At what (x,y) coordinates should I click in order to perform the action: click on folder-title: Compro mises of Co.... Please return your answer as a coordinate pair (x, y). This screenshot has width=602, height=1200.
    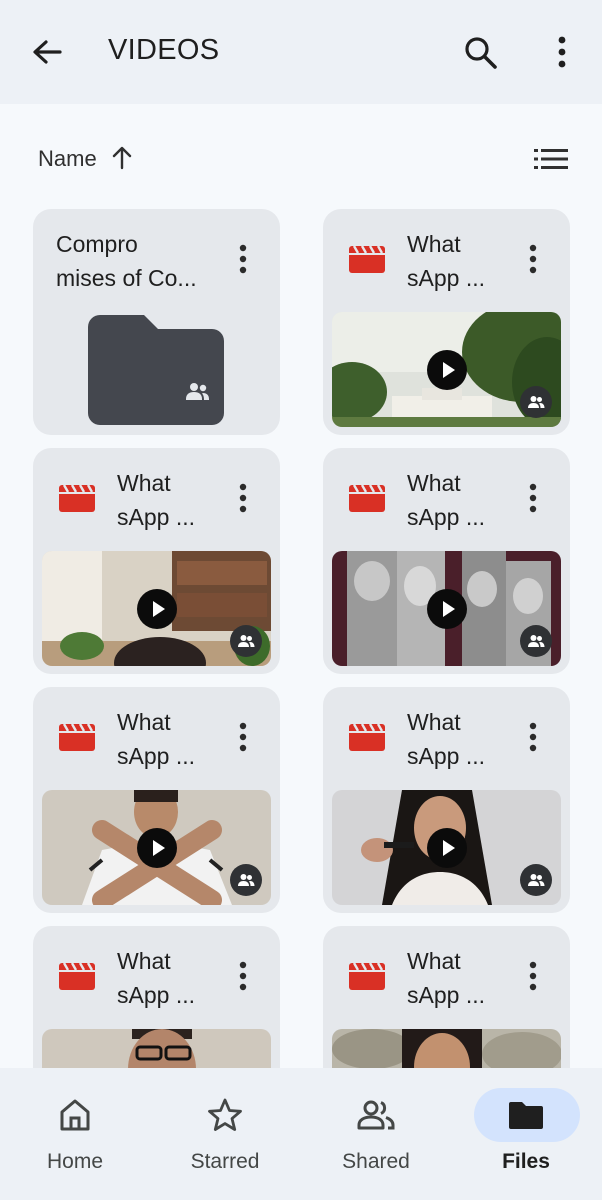
    Looking at the image, I should click on (126, 261).